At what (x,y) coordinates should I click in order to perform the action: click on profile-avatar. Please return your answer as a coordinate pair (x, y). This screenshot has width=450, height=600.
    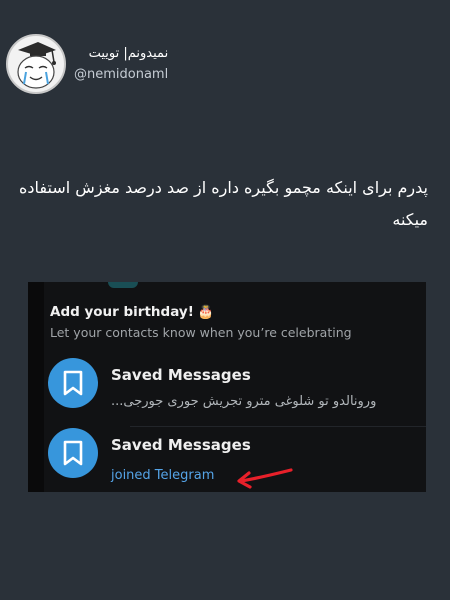
    Looking at the image, I should click on (36, 64).